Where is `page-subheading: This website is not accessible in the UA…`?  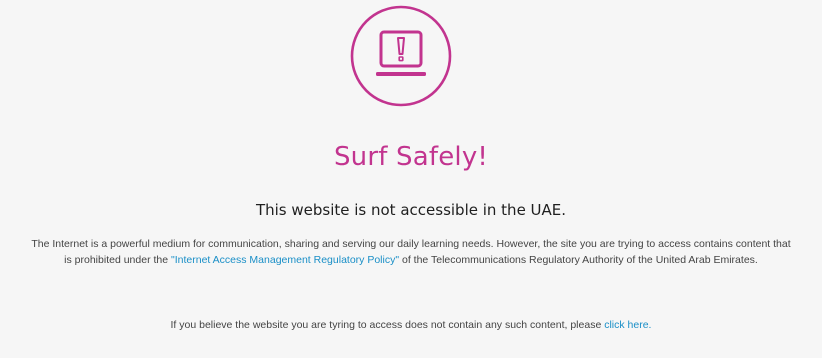
page-subheading: This website is not accessible in the UA… is located at coordinates (411, 210).